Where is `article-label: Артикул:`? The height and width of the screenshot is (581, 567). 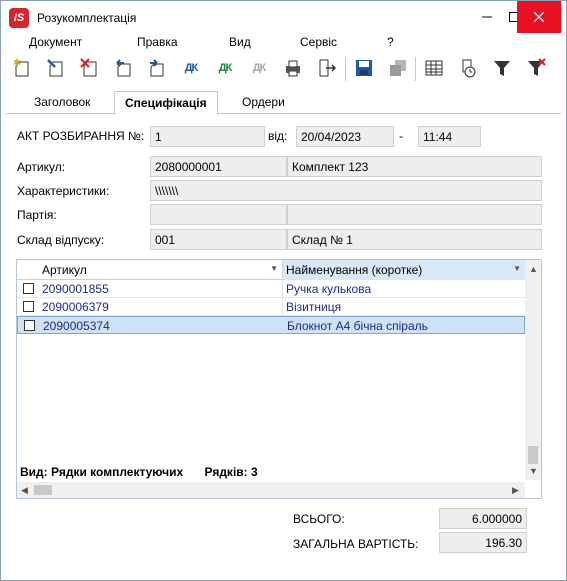 article-label: Артикул: is located at coordinates (41, 167).